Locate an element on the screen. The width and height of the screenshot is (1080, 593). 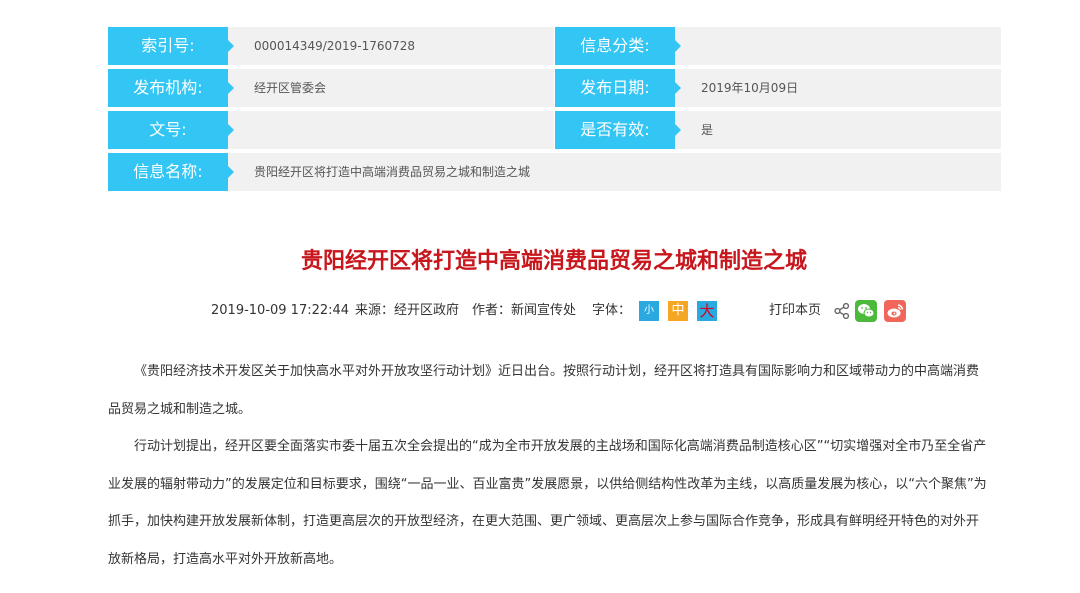
index-cell: 索引号: 000014349/2019-1760728 is located at coordinates (331, 46).